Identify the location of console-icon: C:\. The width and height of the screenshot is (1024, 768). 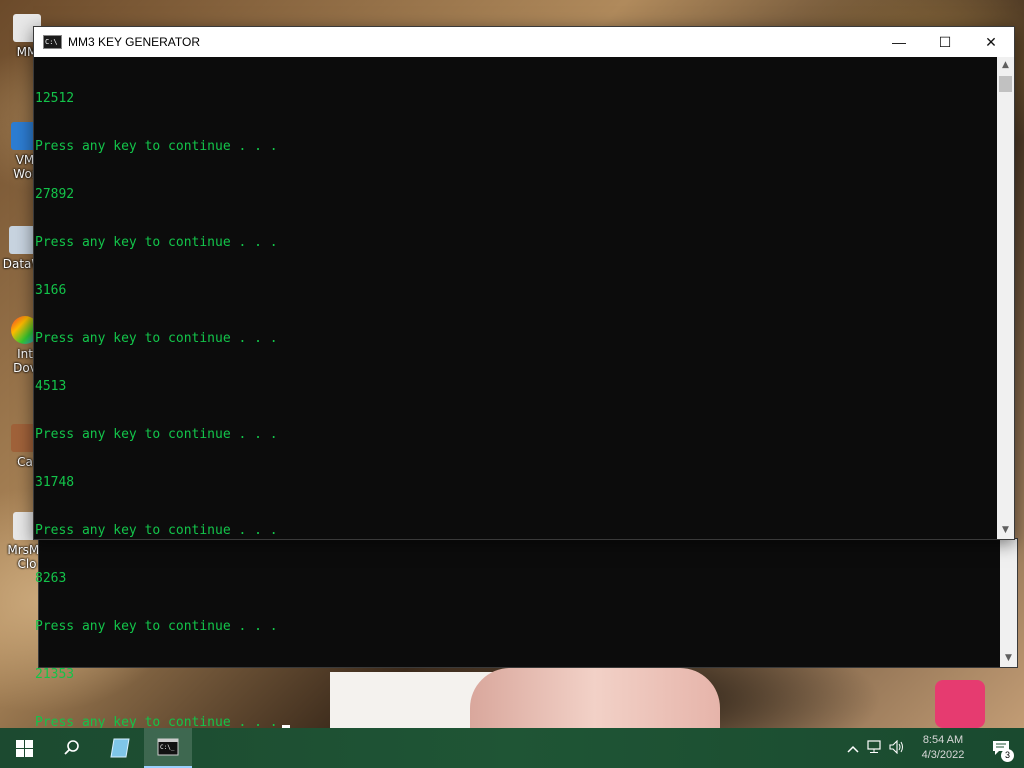
(52, 42).